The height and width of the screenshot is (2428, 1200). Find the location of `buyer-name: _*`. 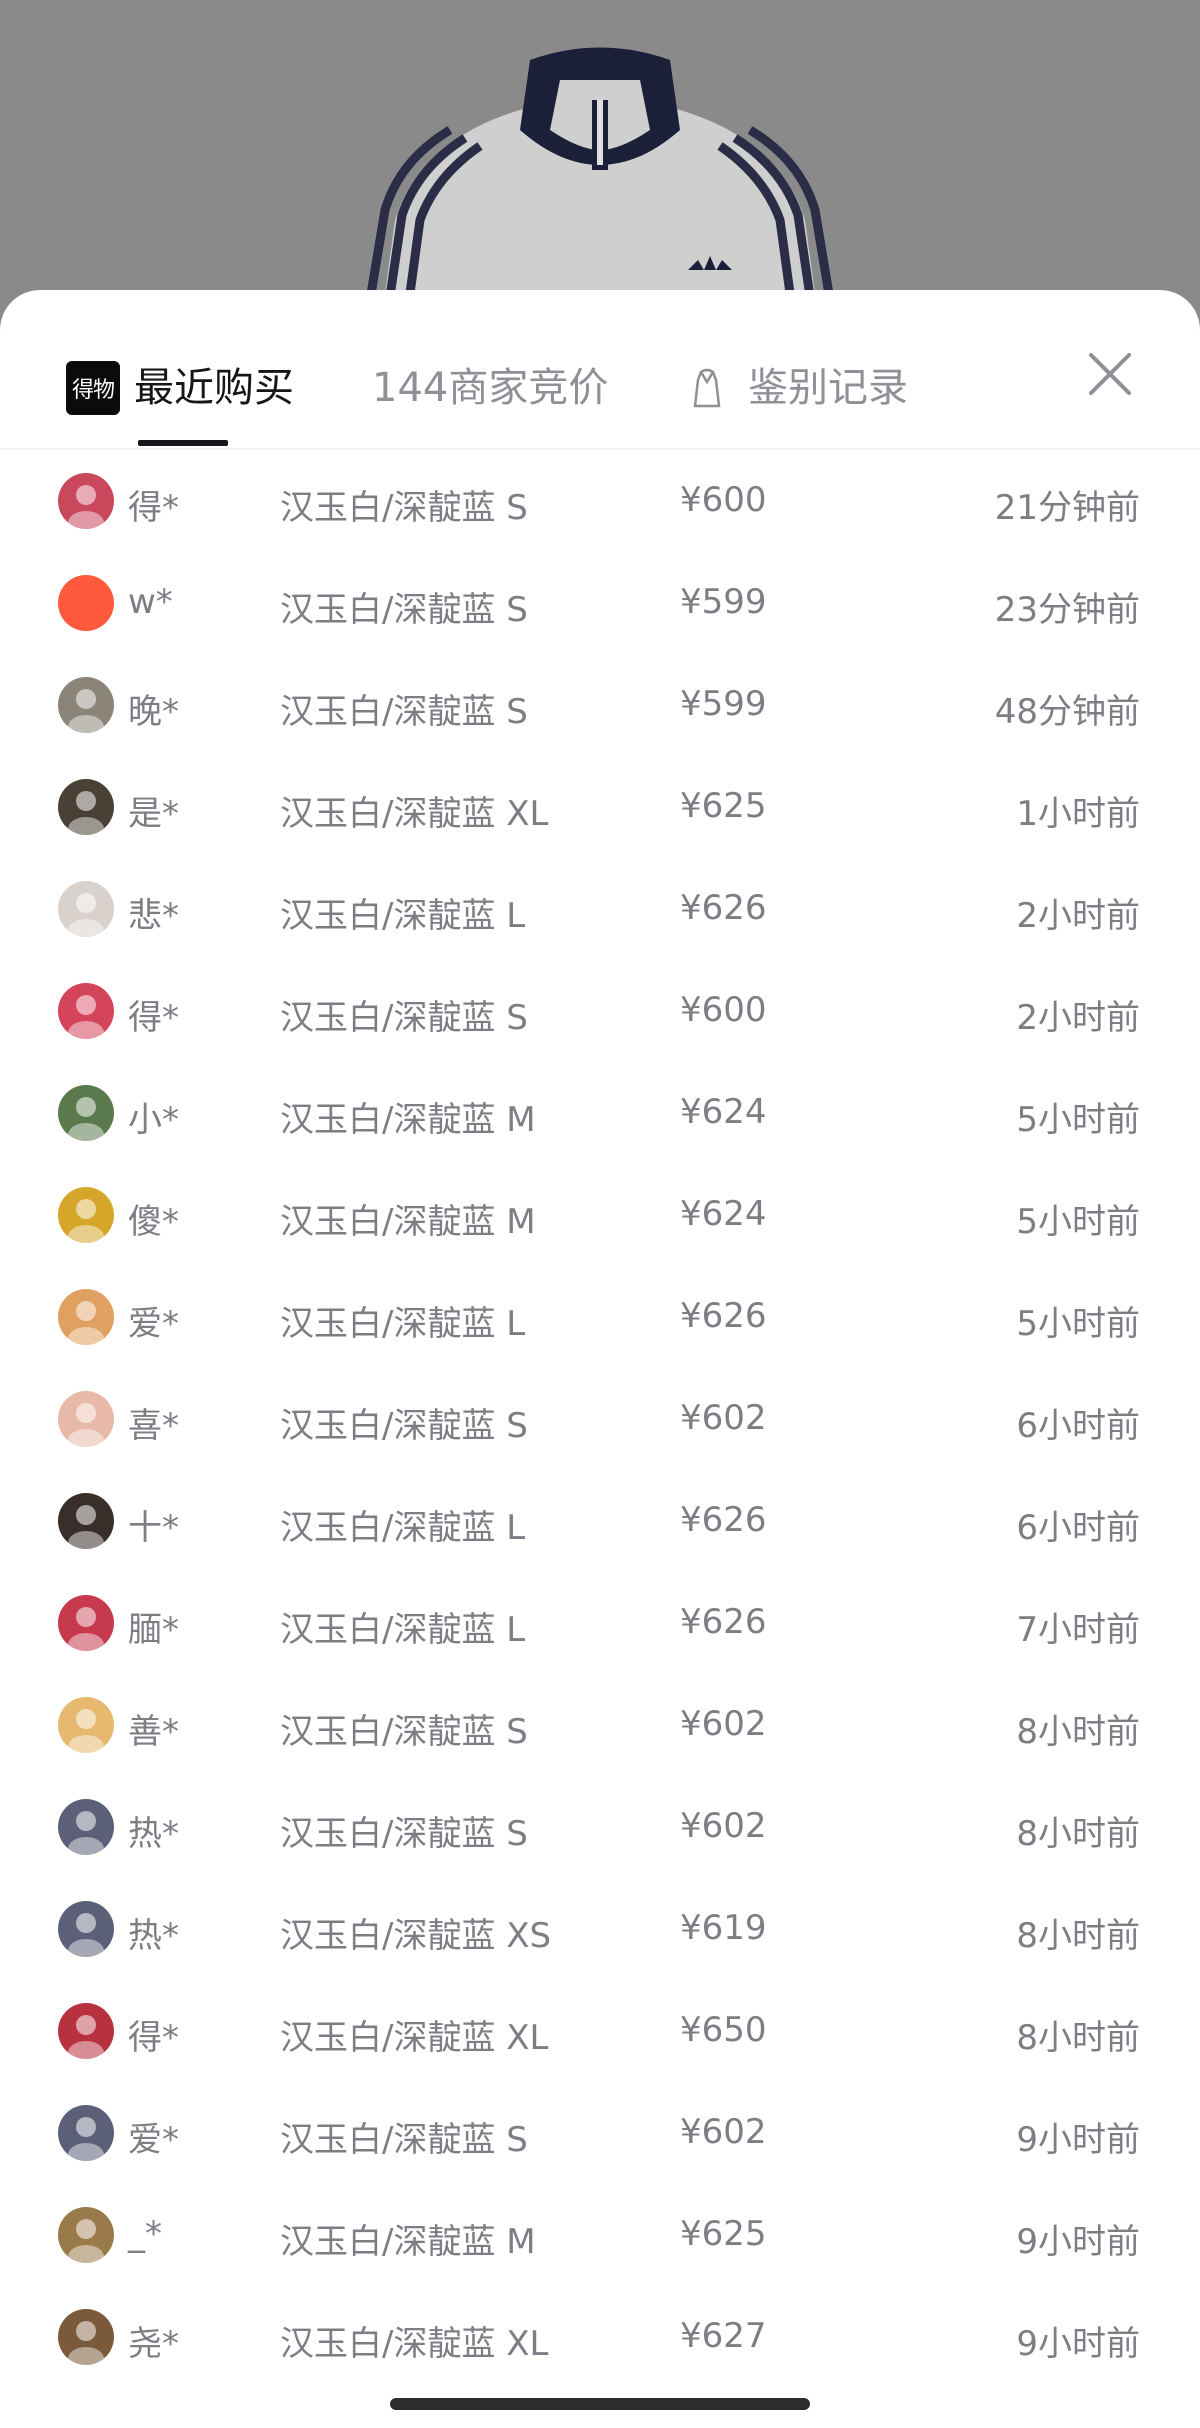

buyer-name: _* is located at coordinates (145, 2234).